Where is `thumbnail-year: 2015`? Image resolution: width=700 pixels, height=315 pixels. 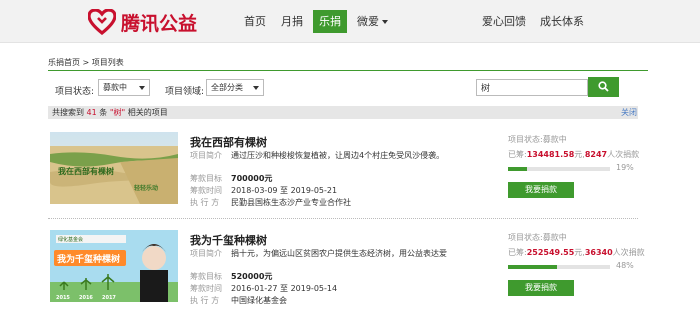 thumbnail-year: 2015 is located at coordinates (63, 298).